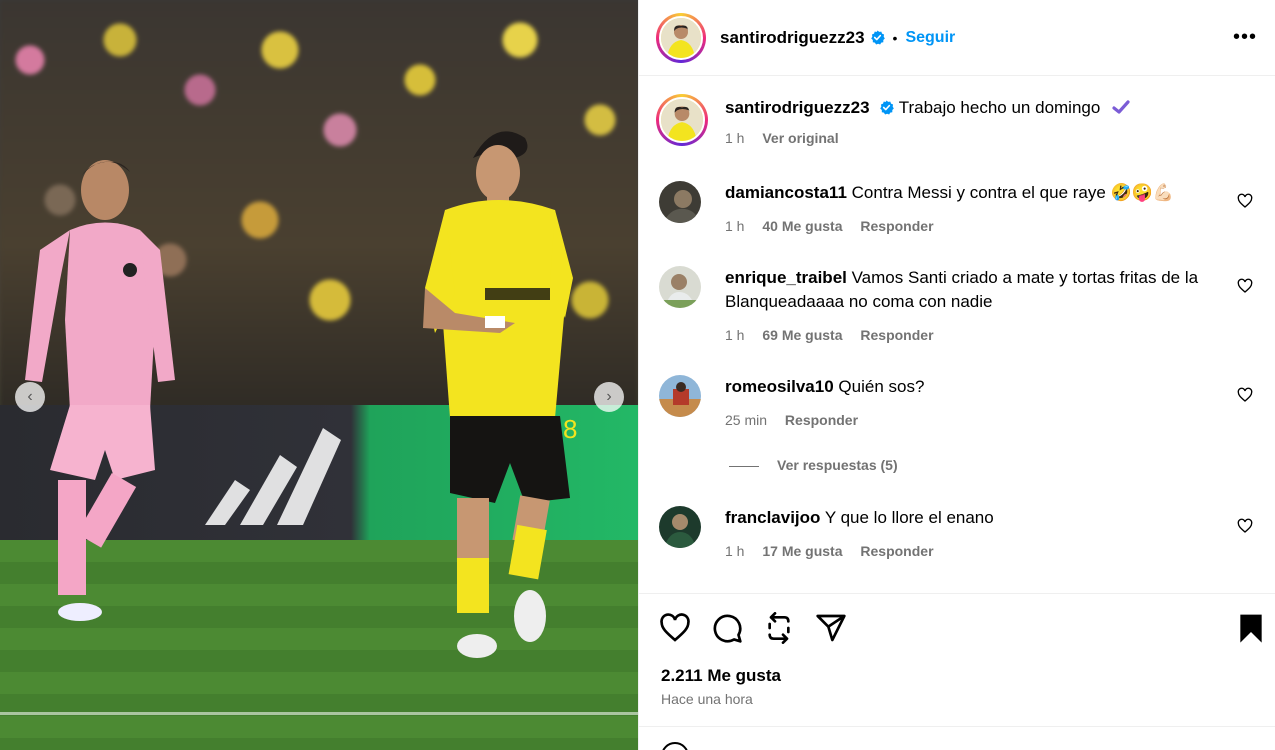  I want to click on post-timestamp: Hace una hora, so click(707, 699).